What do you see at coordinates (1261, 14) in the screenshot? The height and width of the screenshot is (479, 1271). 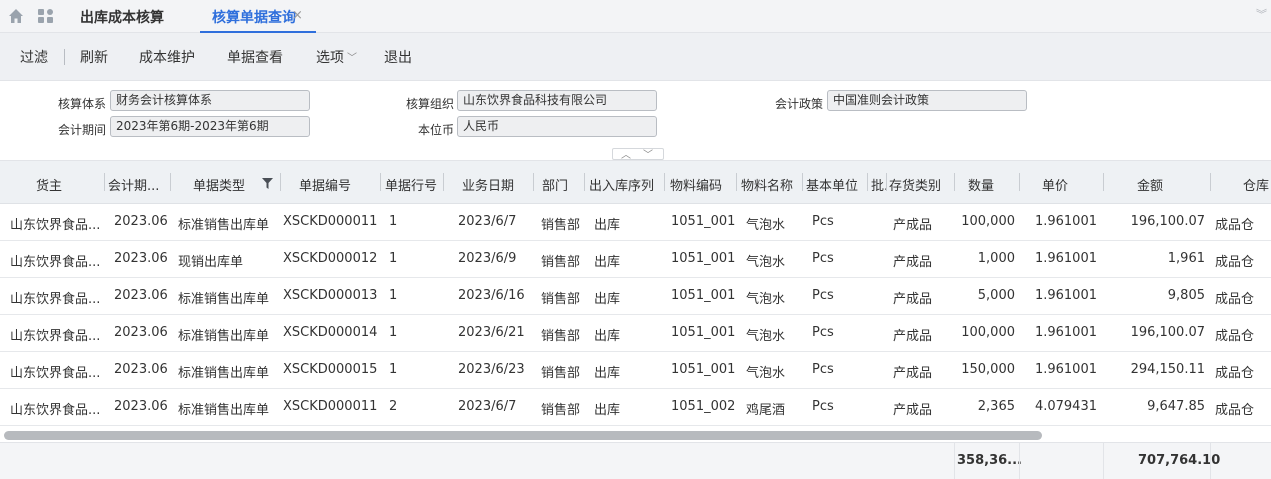 I see `chevron-double-down-icon: ︾` at bounding box center [1261, 14].